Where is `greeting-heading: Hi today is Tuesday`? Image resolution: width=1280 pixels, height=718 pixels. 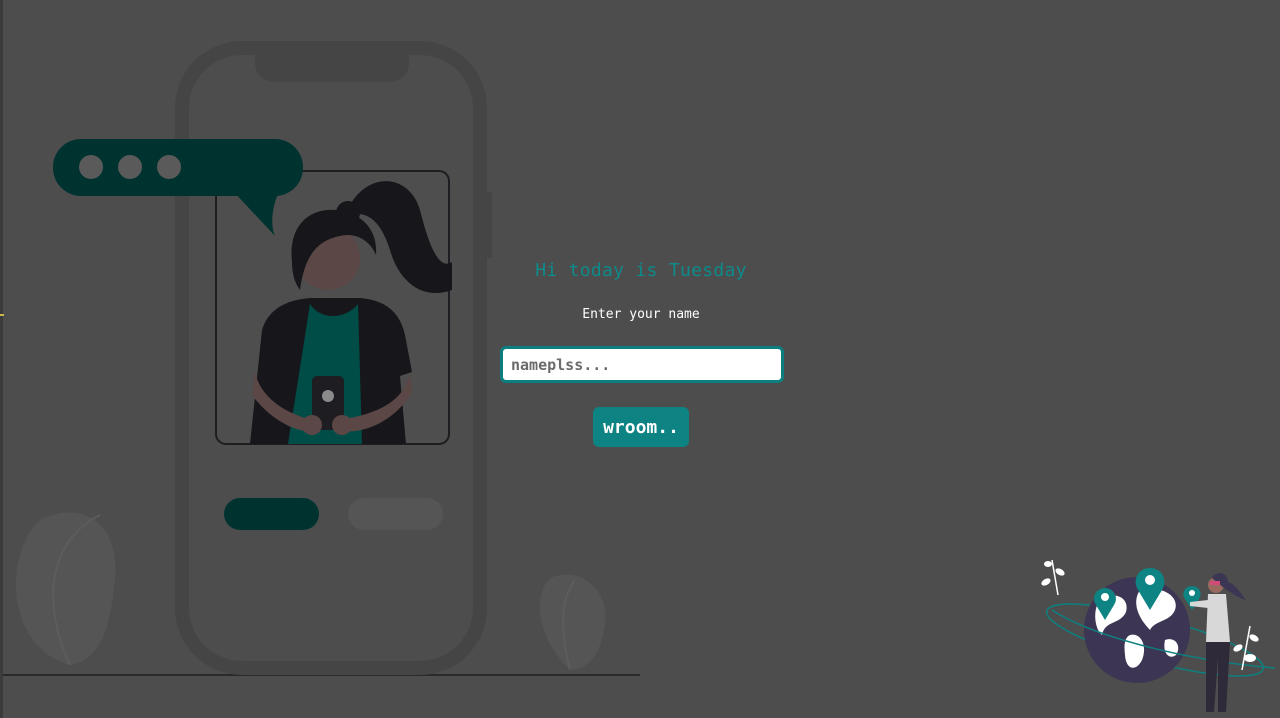 greeting-heading: Hi today is Tuesday is located at coordinates (641, 270).